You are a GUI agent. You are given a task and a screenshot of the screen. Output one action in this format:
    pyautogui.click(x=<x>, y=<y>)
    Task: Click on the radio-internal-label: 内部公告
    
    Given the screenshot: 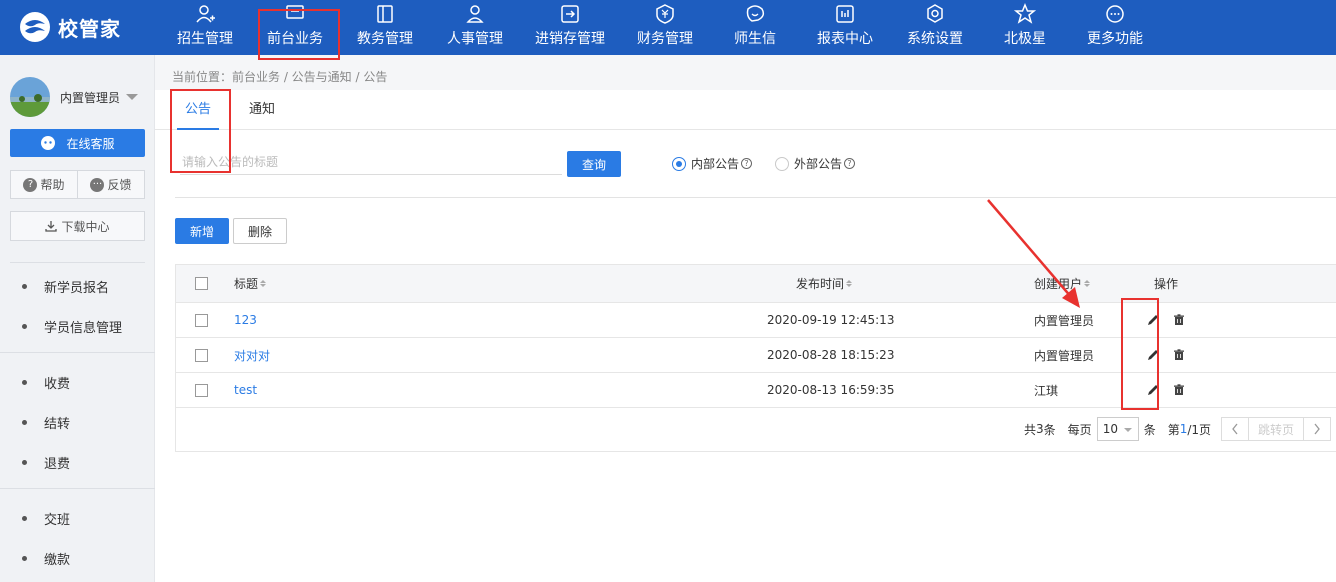 What is the action you would take?
    pyautogui.click(x=715, y=164)
    